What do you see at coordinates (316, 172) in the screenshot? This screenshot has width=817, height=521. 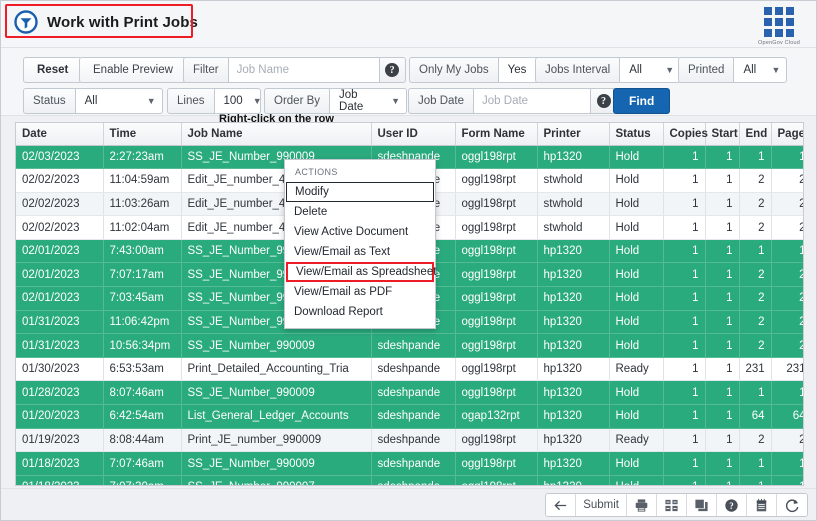 I see `context-menu-heading: ACTIONS` at bounding box center [316, 172].